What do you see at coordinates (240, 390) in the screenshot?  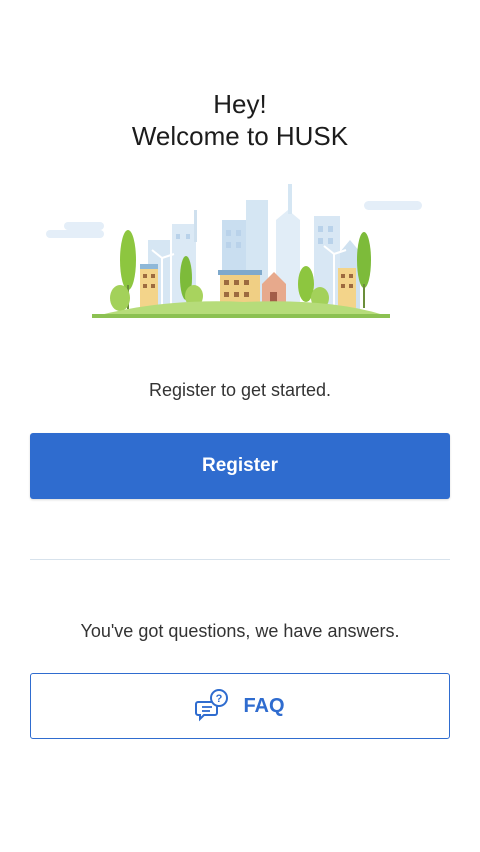 I see `register-prompt: Register to get started.` at bounding box center [240, 390].